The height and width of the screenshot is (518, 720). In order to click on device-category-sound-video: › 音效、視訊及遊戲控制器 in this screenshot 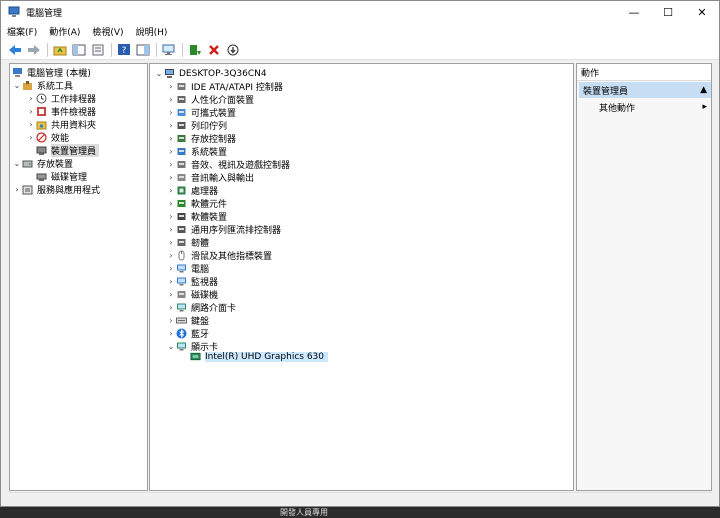, I will do `click(228, 164)`.